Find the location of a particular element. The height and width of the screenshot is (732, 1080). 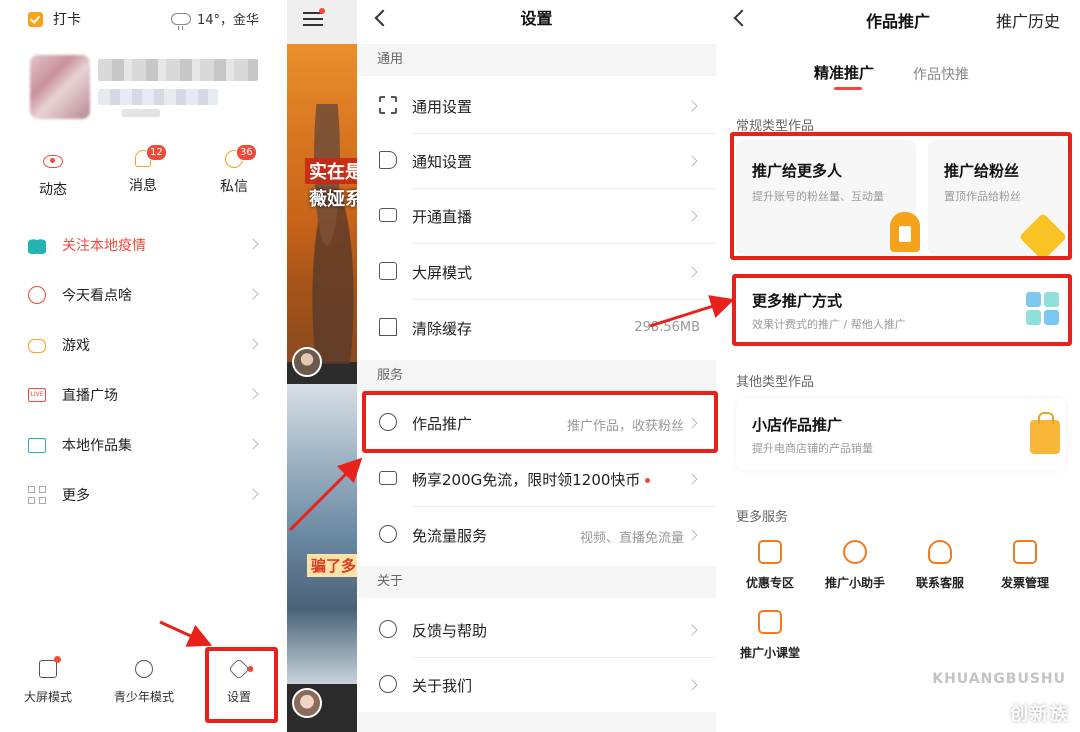

settings-row-go-live: 开通直播 is located at coordinates (536, 216).